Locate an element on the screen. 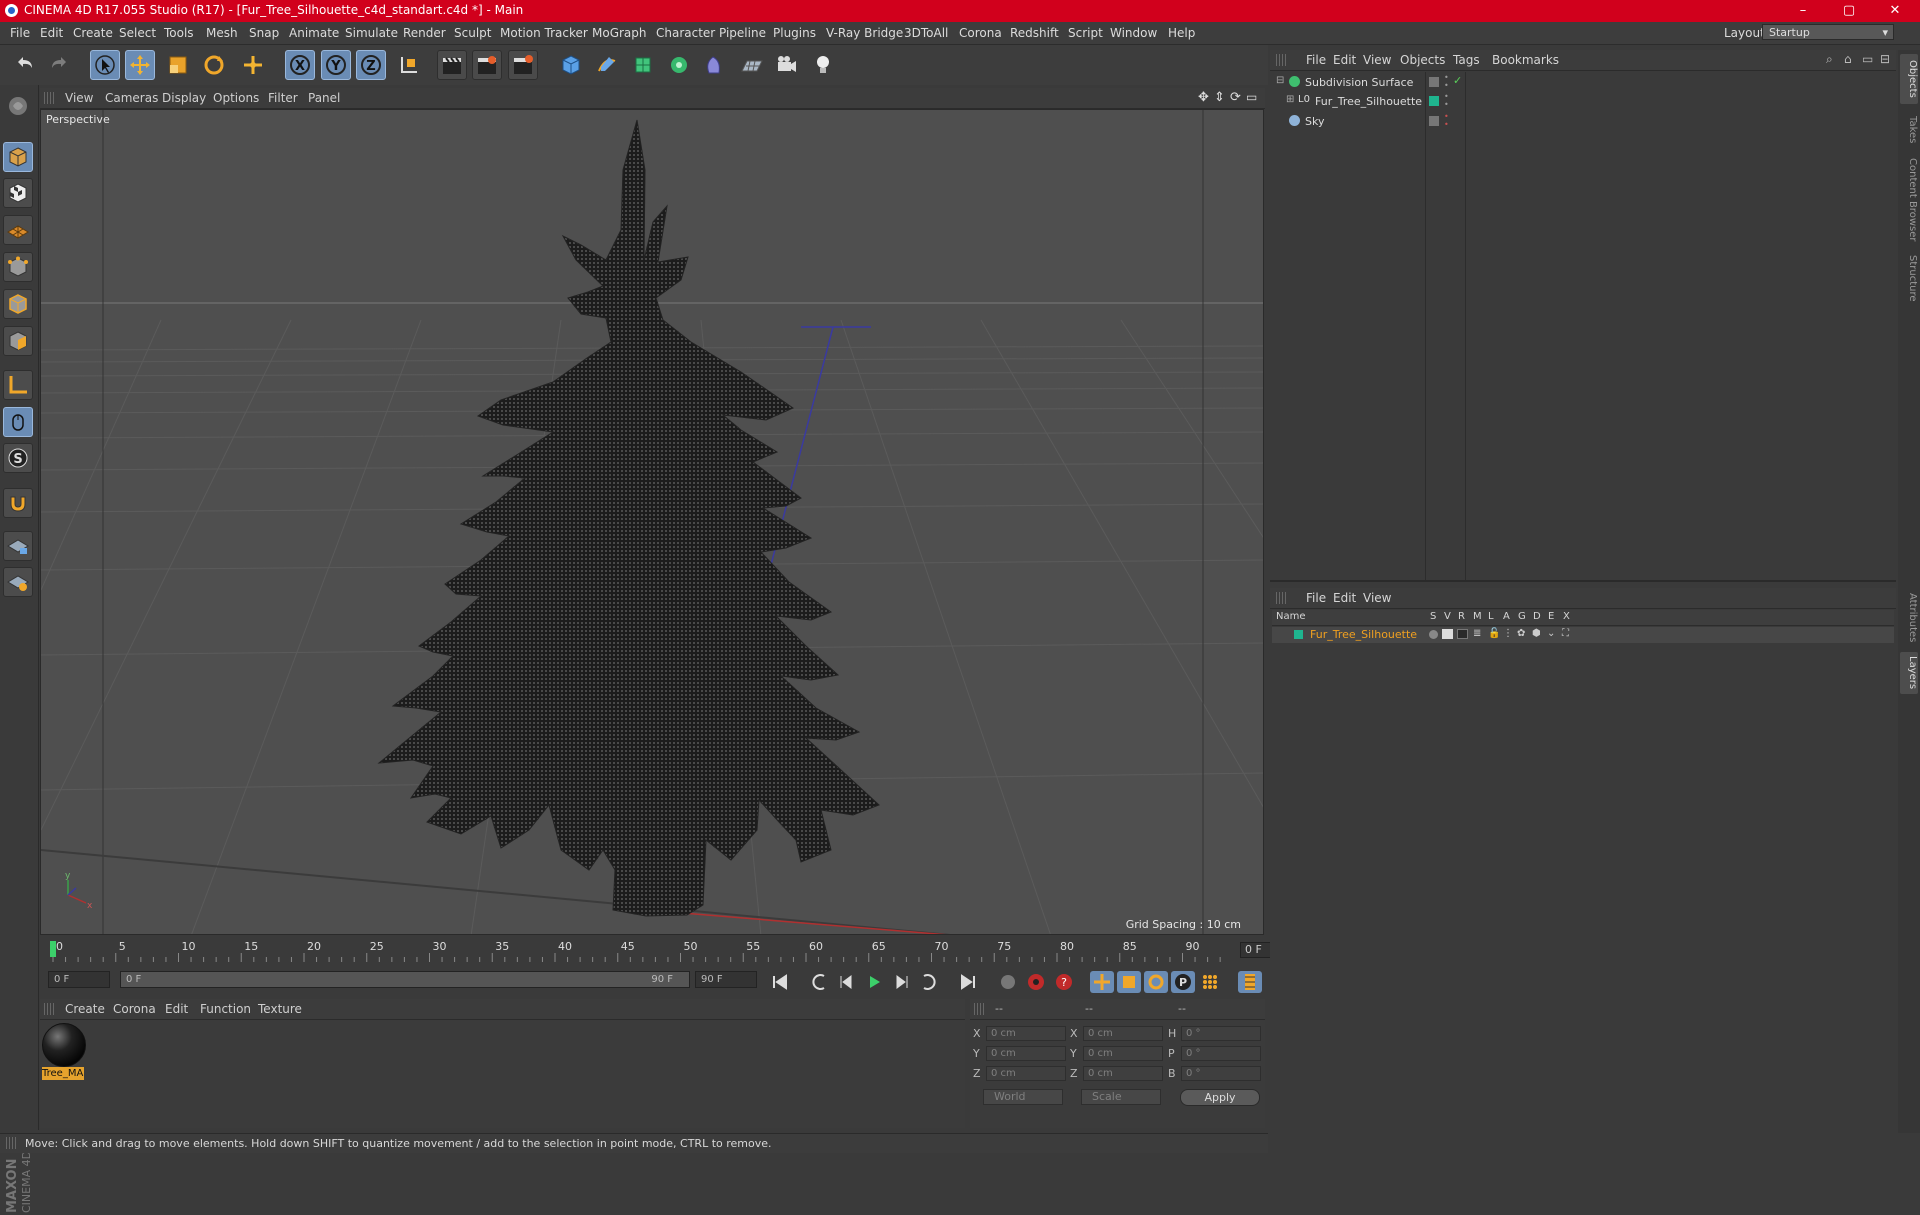  maximize-button: ▢ is located at coordinates (1849, 11).